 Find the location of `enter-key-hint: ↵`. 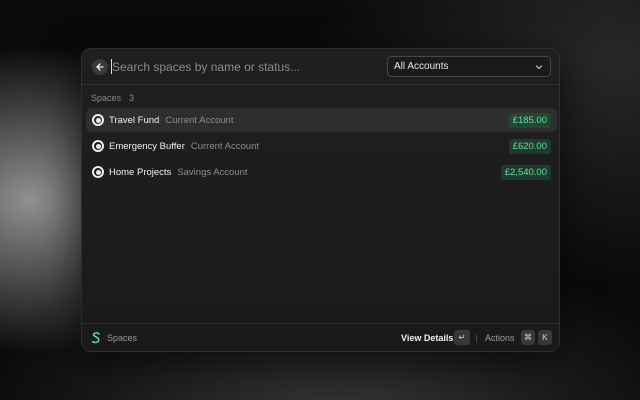

enter-key-hint: ↵ is located at coordinates (462, 337).